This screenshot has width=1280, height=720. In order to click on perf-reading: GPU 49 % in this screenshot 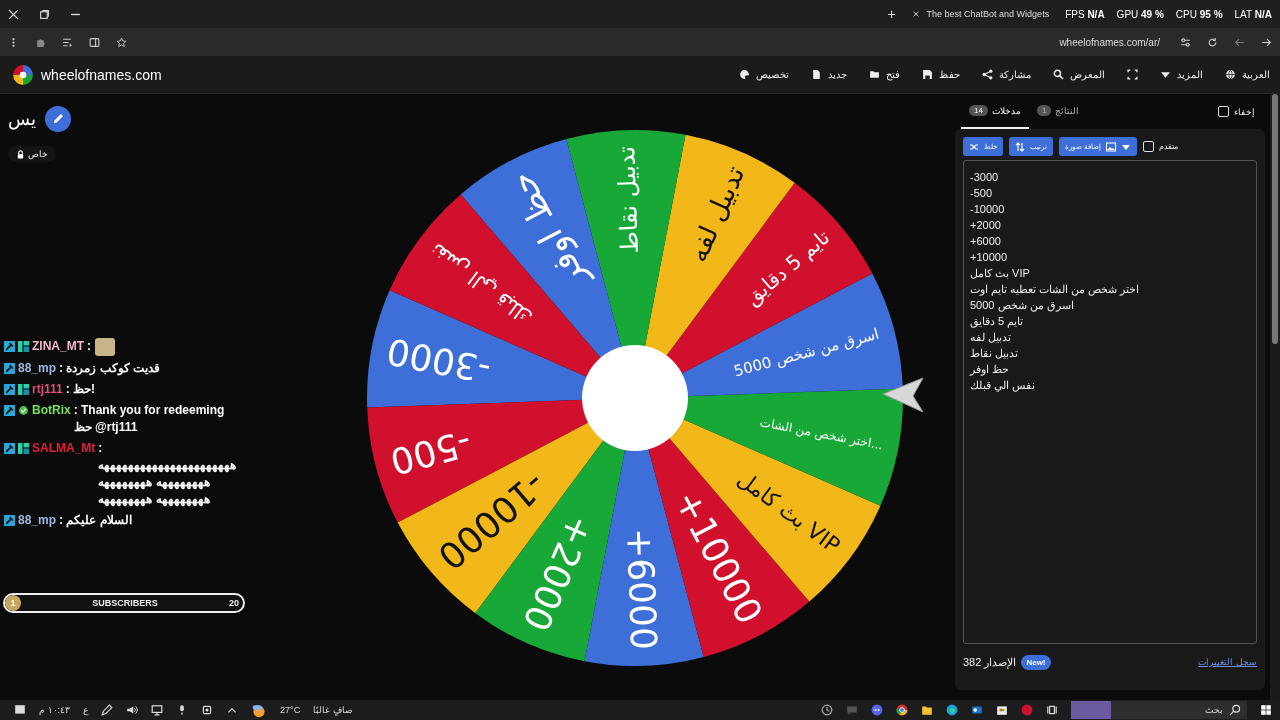, I will do `click(1140, 14)`.